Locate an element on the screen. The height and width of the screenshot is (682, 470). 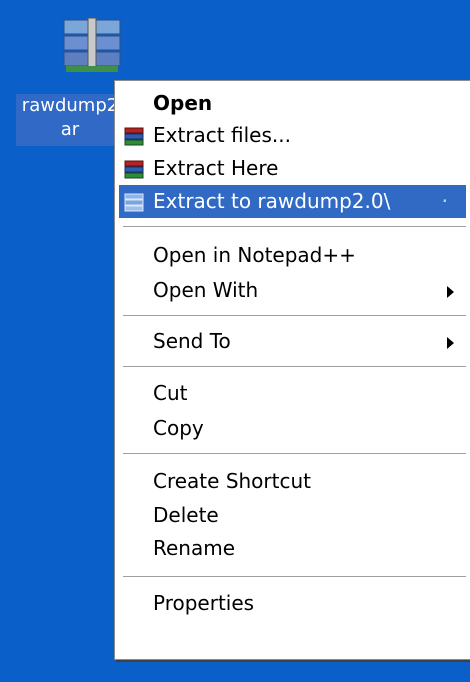
file-label: rawdump2 ar is located at coordinates (70, 120).